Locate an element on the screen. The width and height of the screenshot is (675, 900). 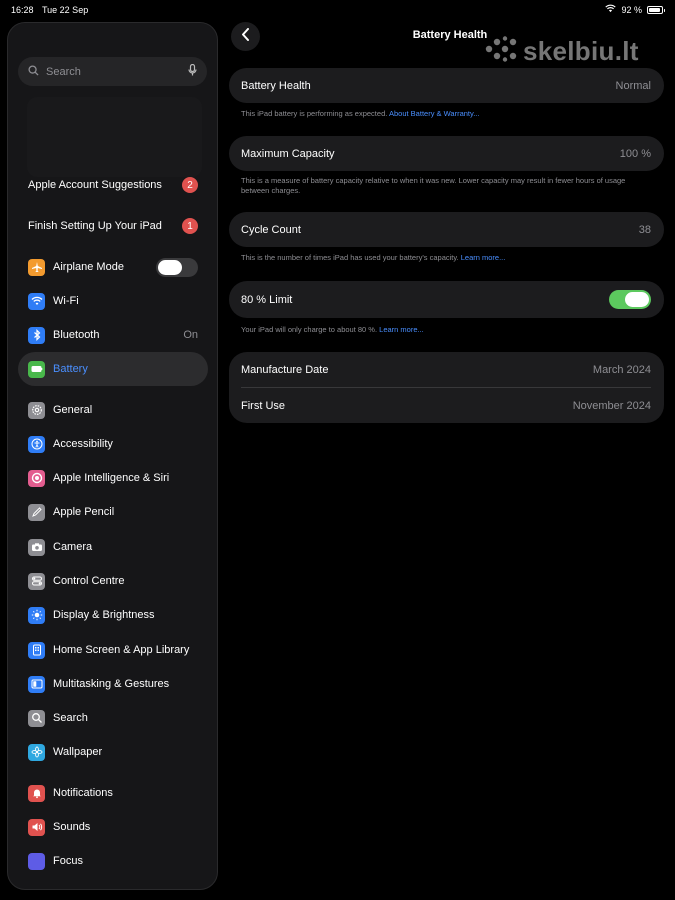
watermark: skelbiu.lt is located at coordinates (561, 51).